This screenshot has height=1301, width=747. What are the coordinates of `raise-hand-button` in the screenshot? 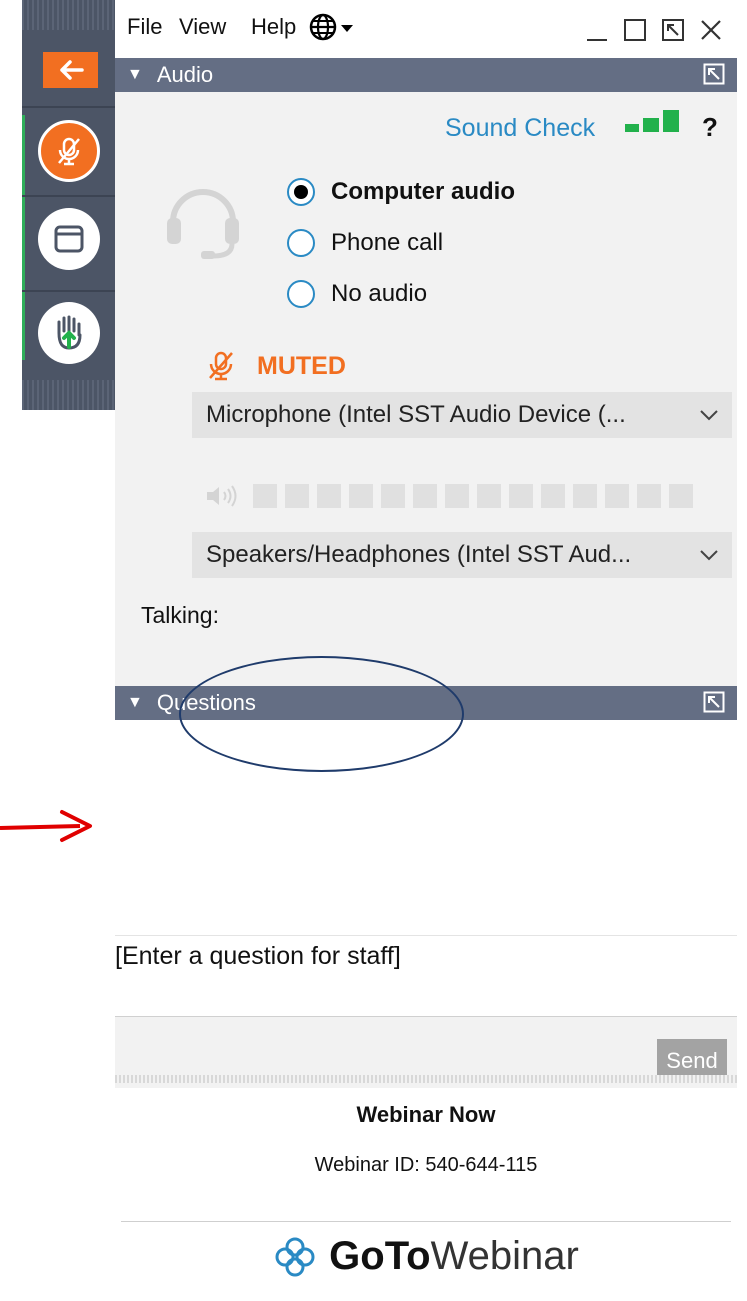 It's located at (69, 333).